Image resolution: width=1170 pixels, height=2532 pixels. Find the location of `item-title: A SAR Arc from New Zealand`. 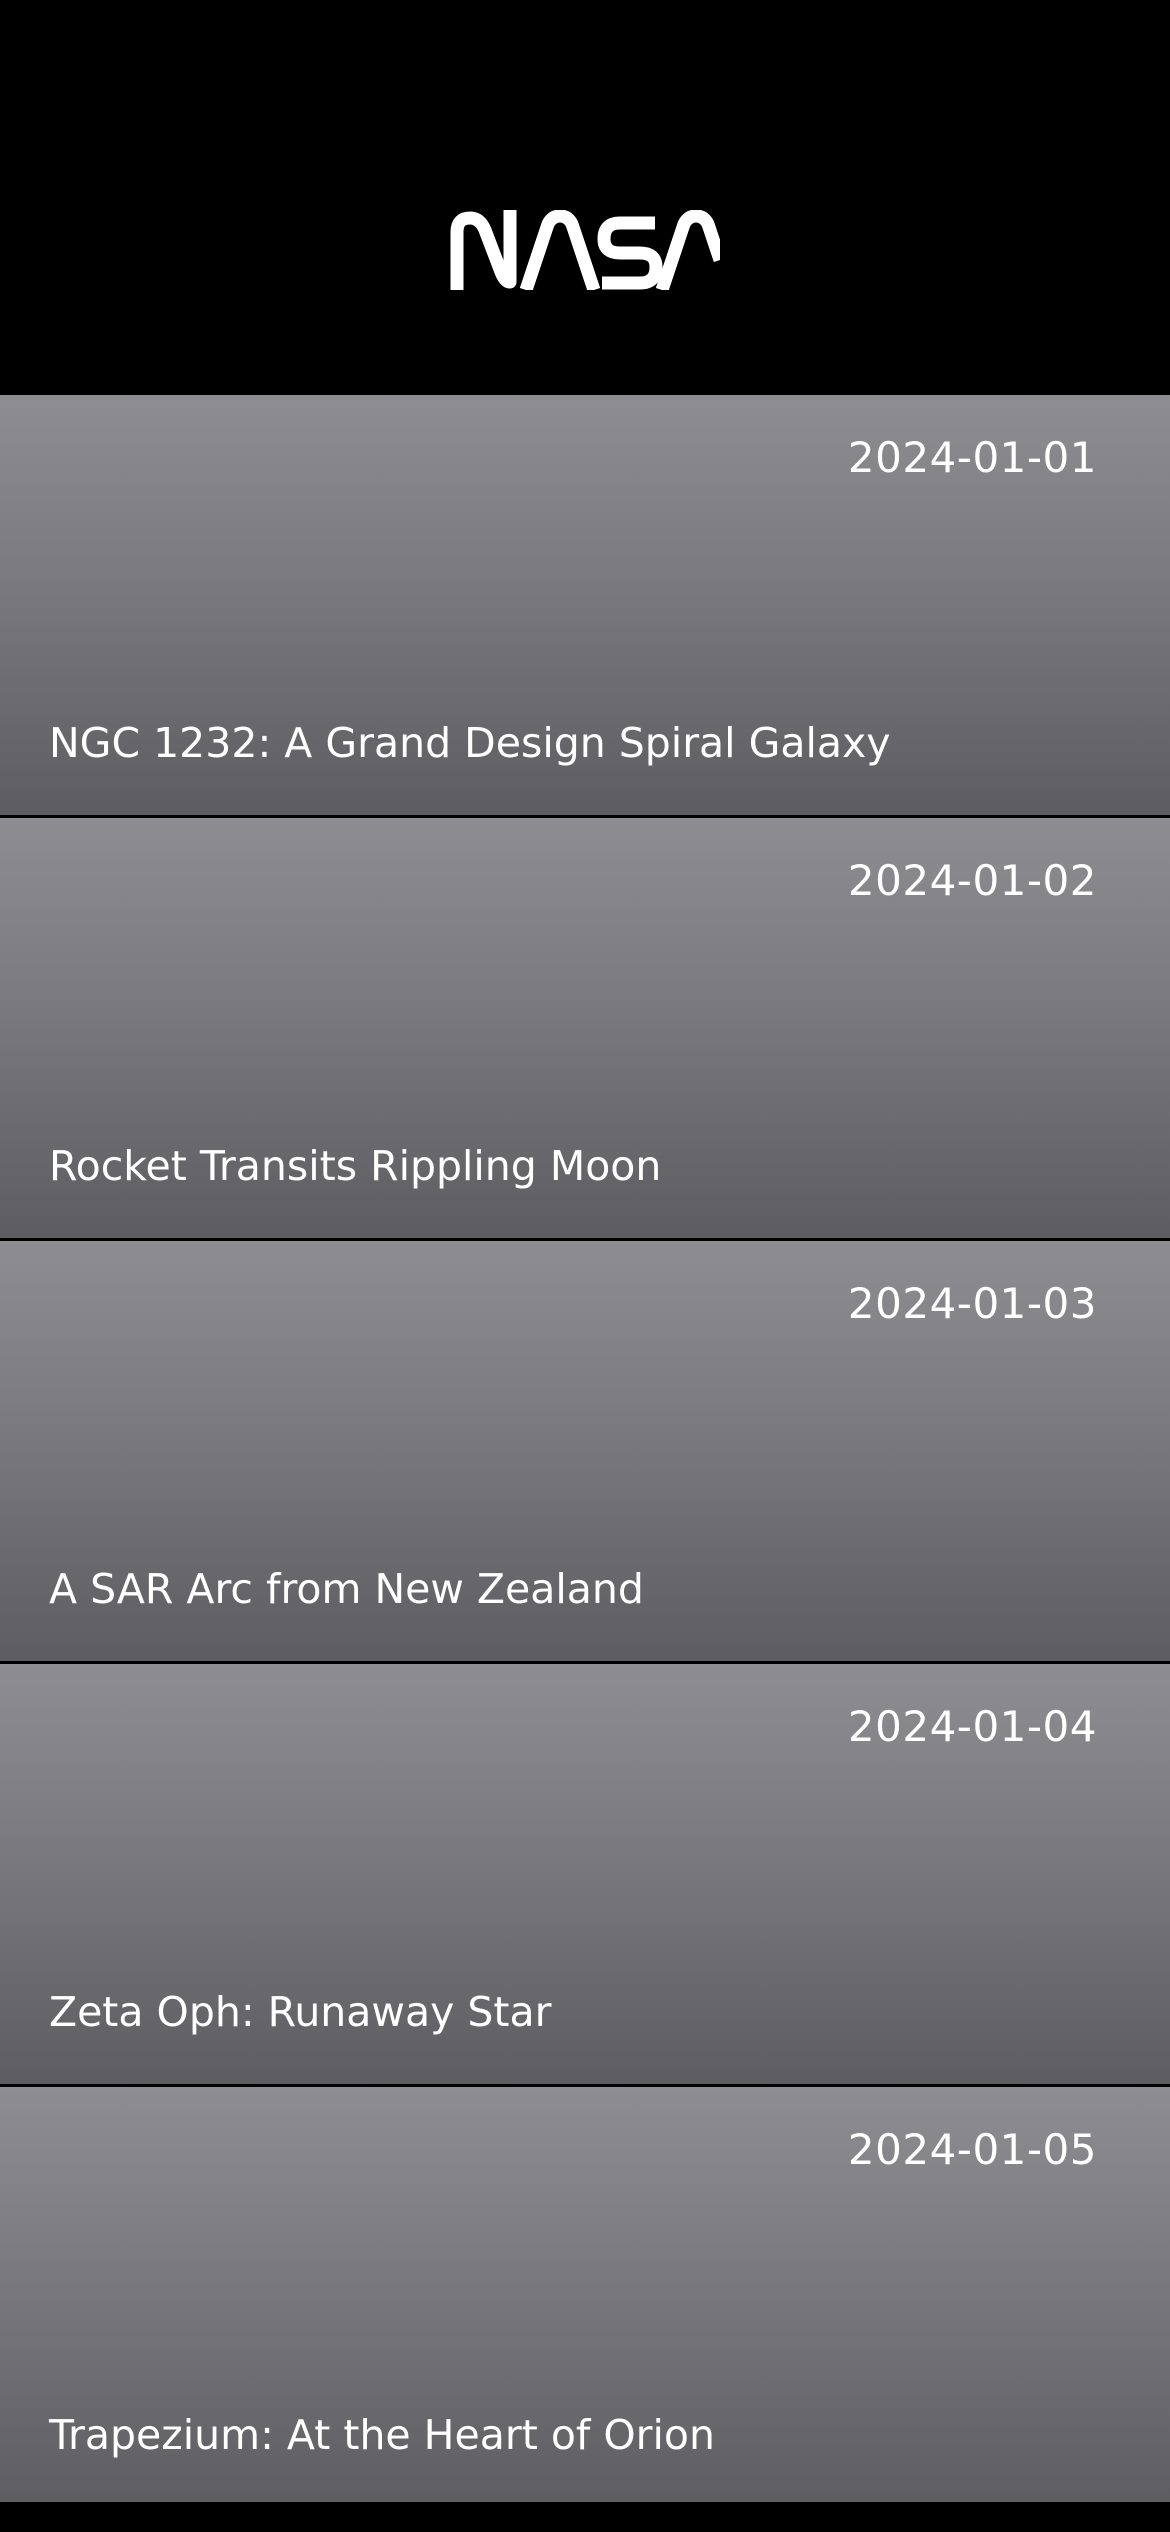

item-title: A SAR Arc from New Zealand is located at coordinates (346, 1589).